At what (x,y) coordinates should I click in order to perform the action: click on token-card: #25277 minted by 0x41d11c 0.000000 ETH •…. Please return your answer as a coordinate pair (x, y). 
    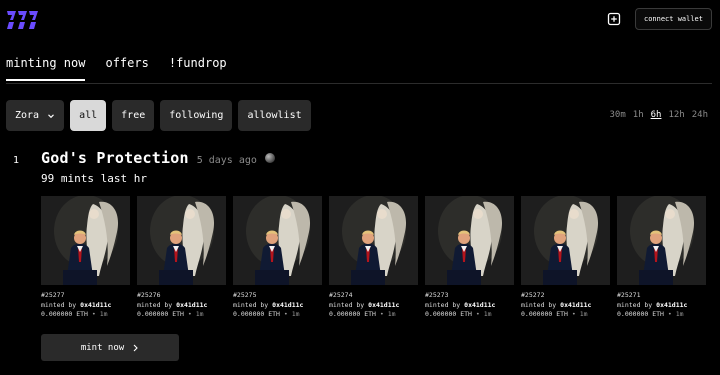
    Looking at the image, I should click on (85, 258).